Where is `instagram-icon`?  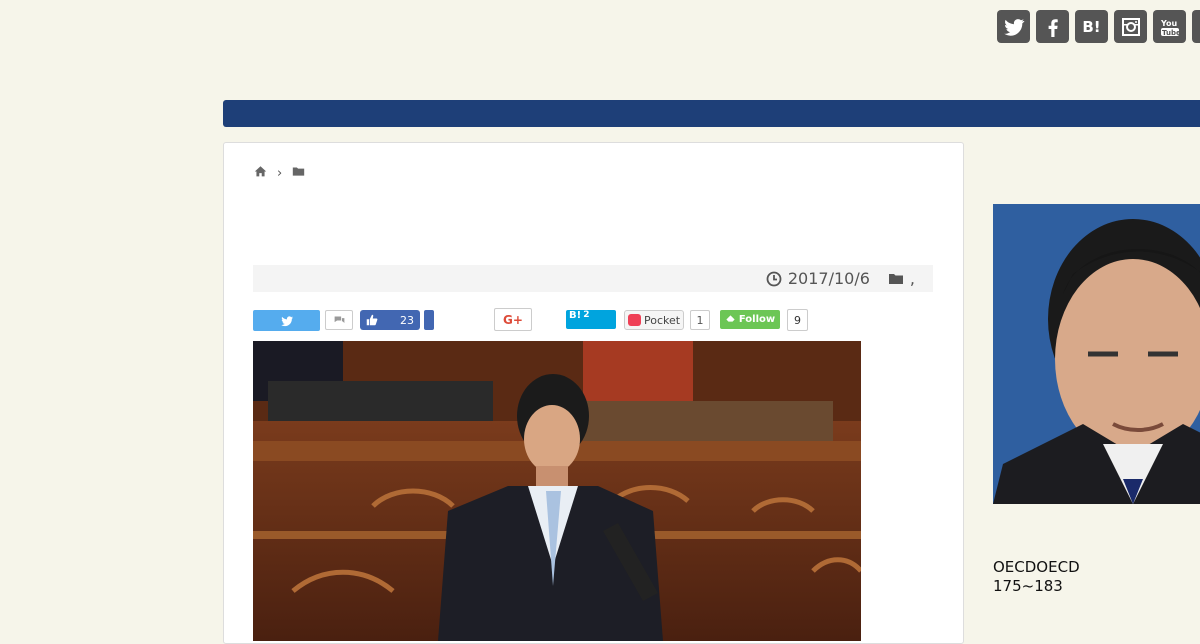
instagram-icon is located at coordinates (1130, 26).